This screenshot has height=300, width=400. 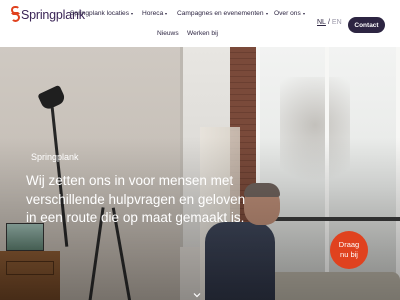 I want to click on hero-headline-line: Wij zetten ons in voor mensen met, so click(x=130, y=180).